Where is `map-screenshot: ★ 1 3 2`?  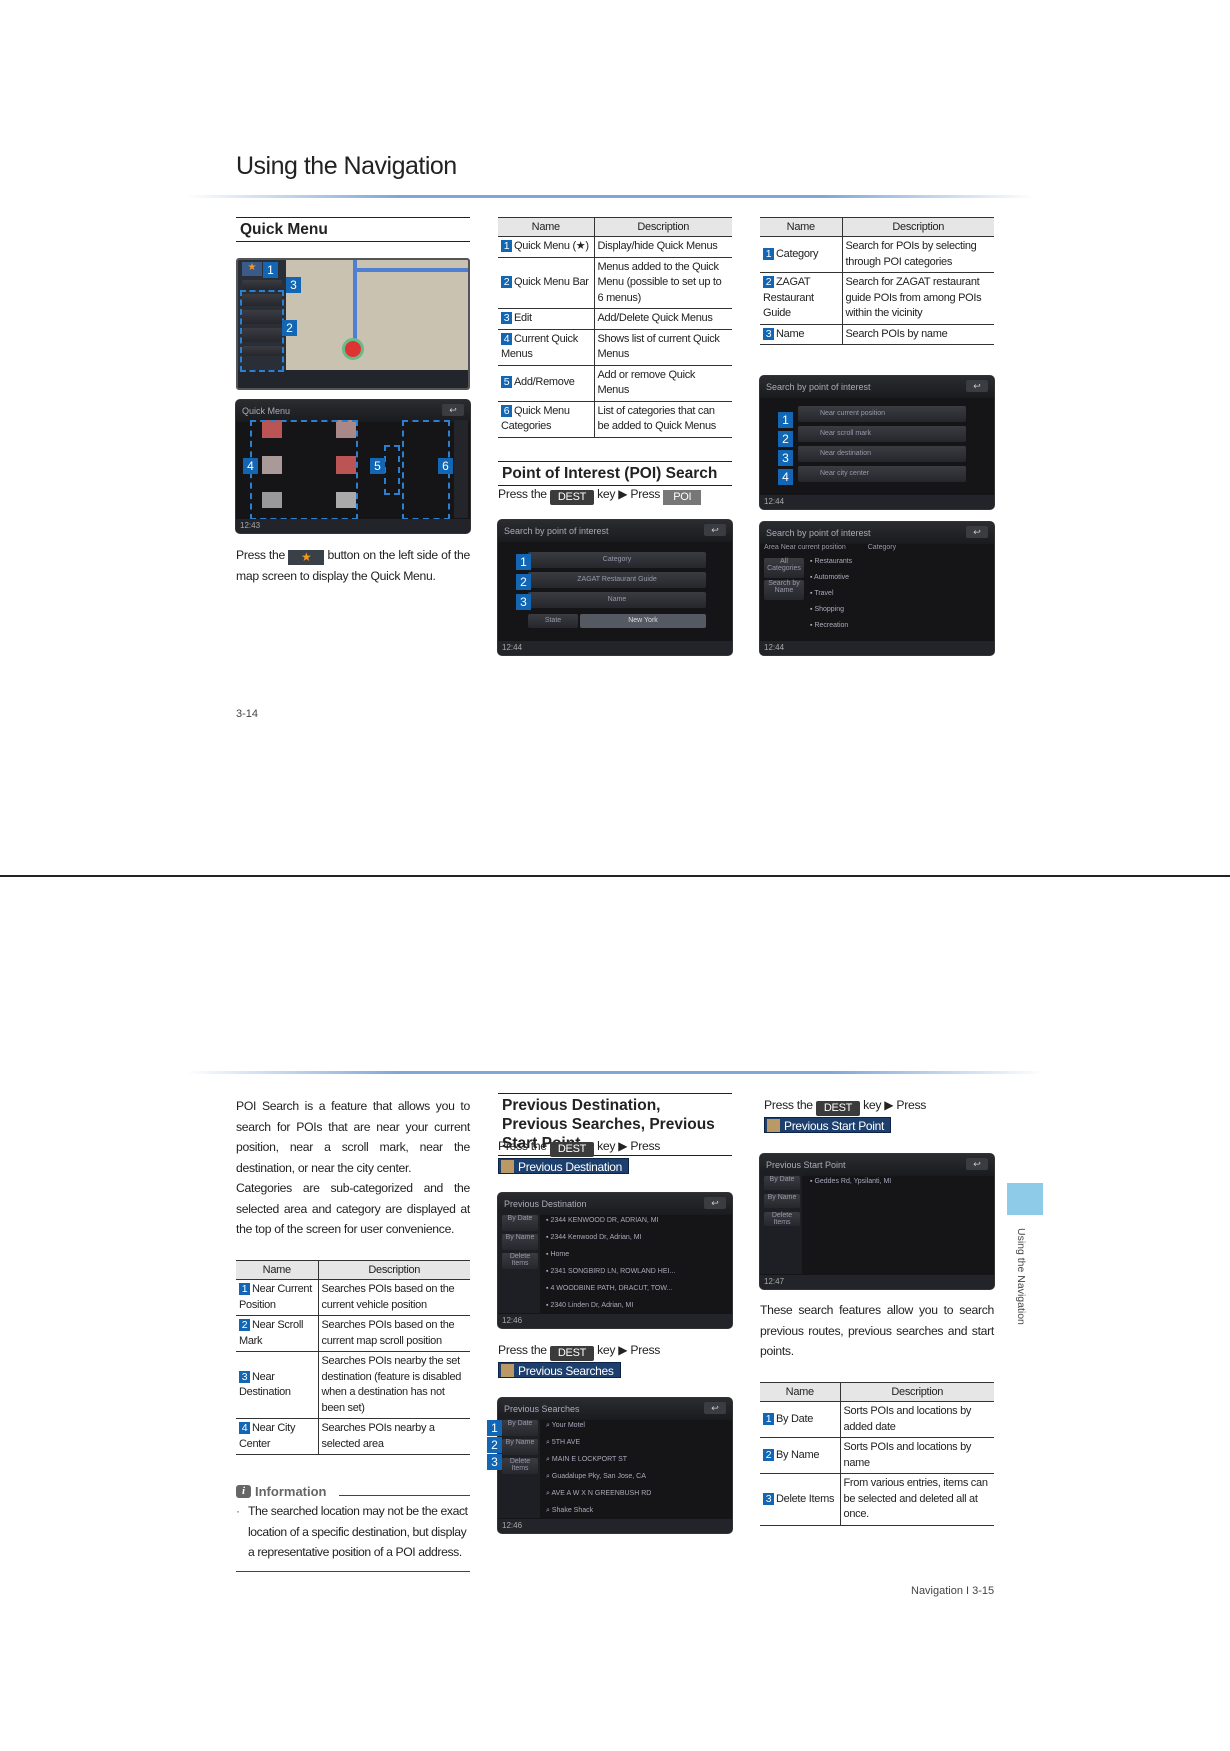 map-screenshot: ★ 1 3 2 is located at coordinates (353, 324).